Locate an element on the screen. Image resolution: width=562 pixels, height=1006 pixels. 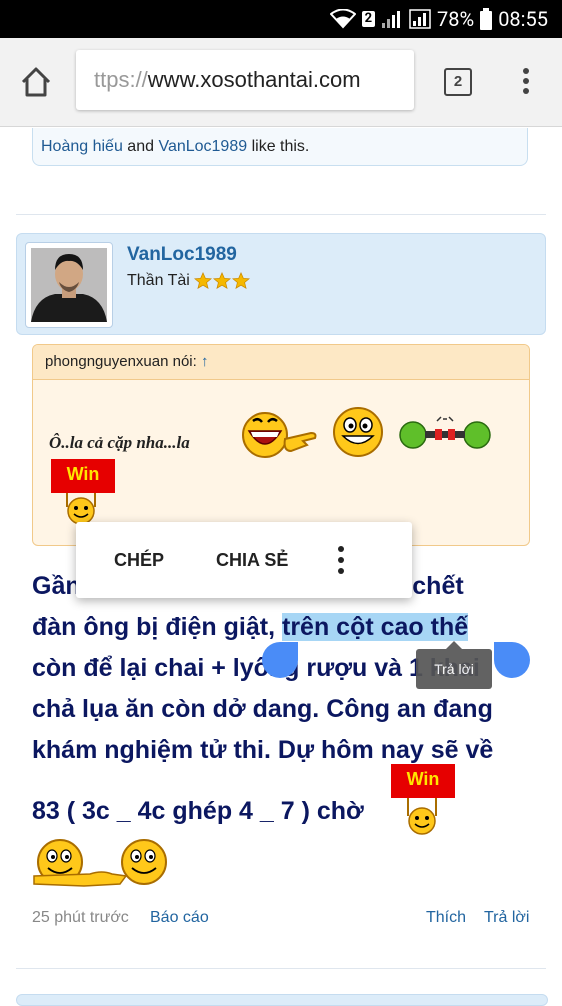
like-user-link: VanLoc1989 is located at coordinates (202, 146).